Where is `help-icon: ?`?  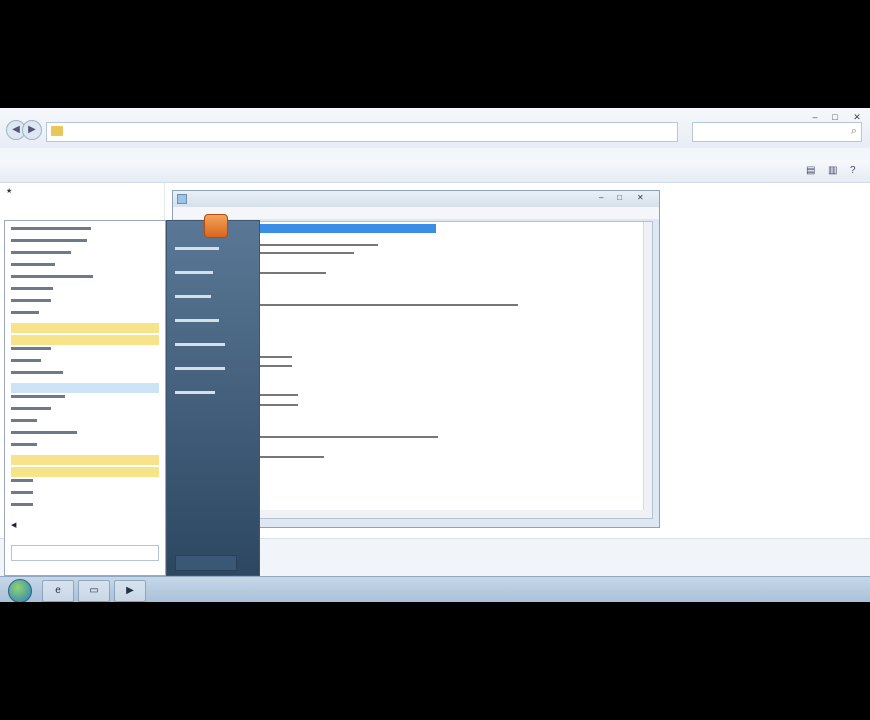
help-icon: ? is located at coordinates (856, 171).